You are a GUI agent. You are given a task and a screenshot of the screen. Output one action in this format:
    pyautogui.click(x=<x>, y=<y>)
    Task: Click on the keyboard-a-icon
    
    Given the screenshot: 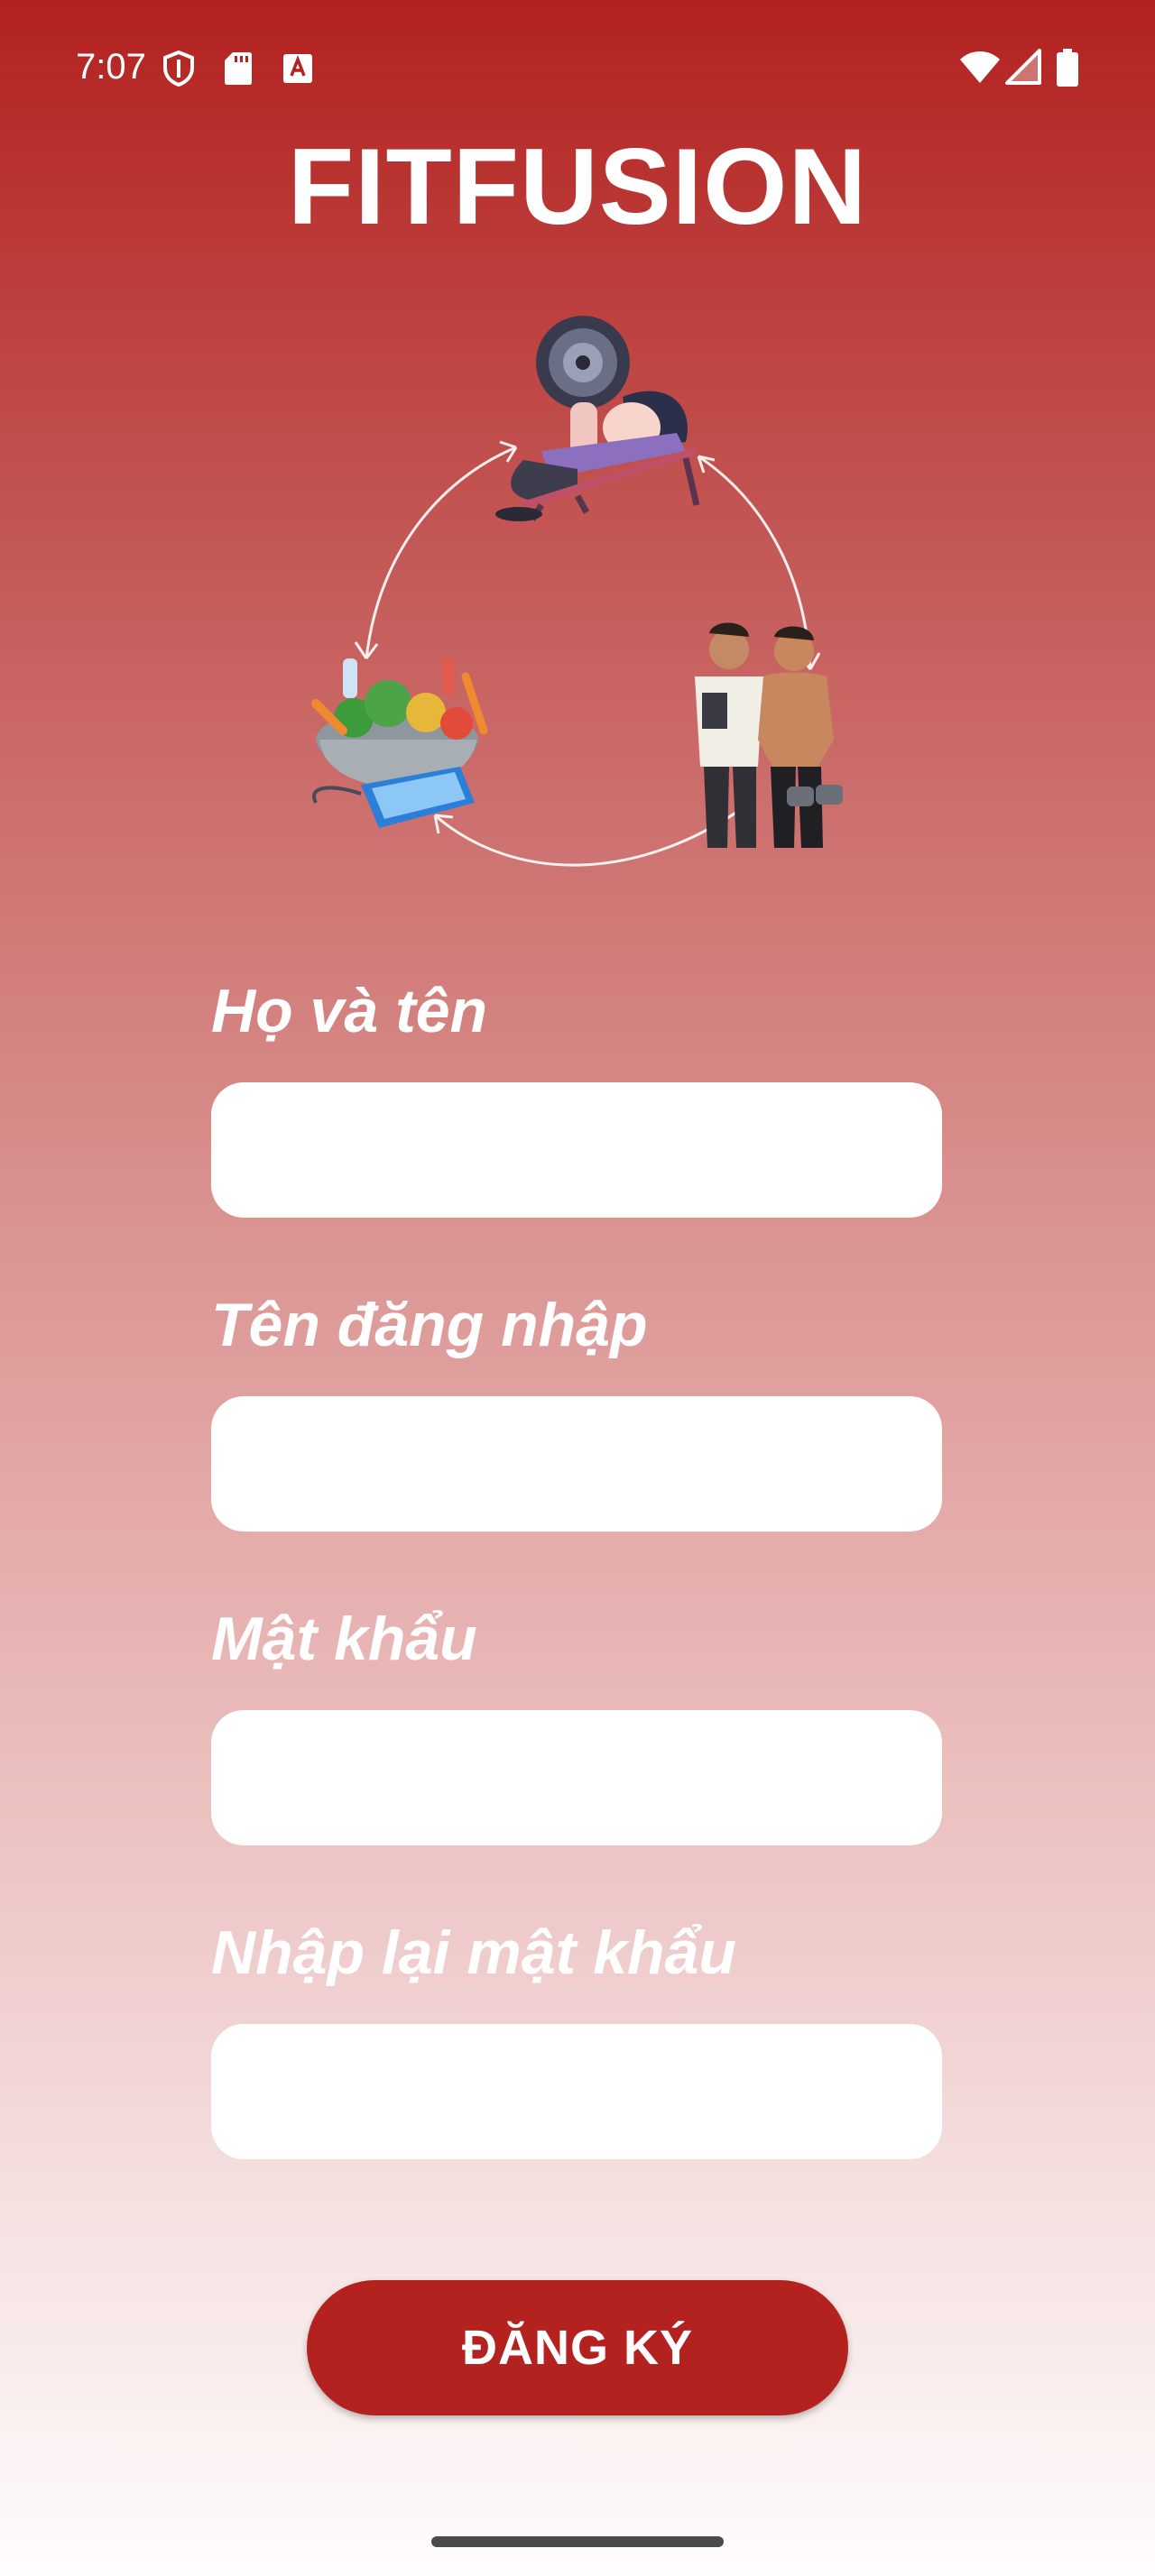 What is the action you would take?
    pyautogui.click(x=298, y=71)
    